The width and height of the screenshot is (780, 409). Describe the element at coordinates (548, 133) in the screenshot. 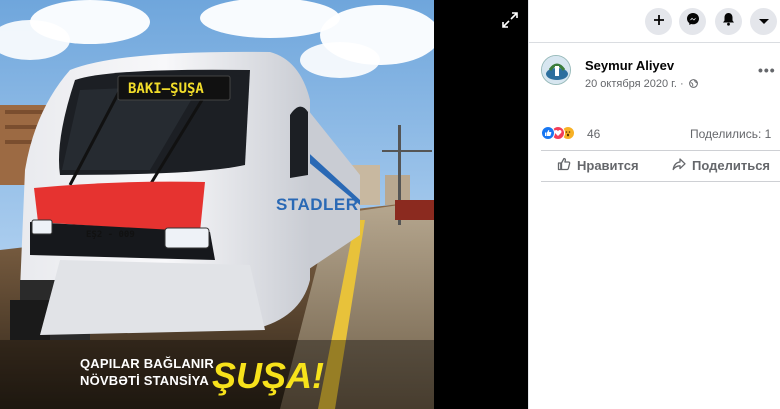

I see `like-reaction-icon` at that location.